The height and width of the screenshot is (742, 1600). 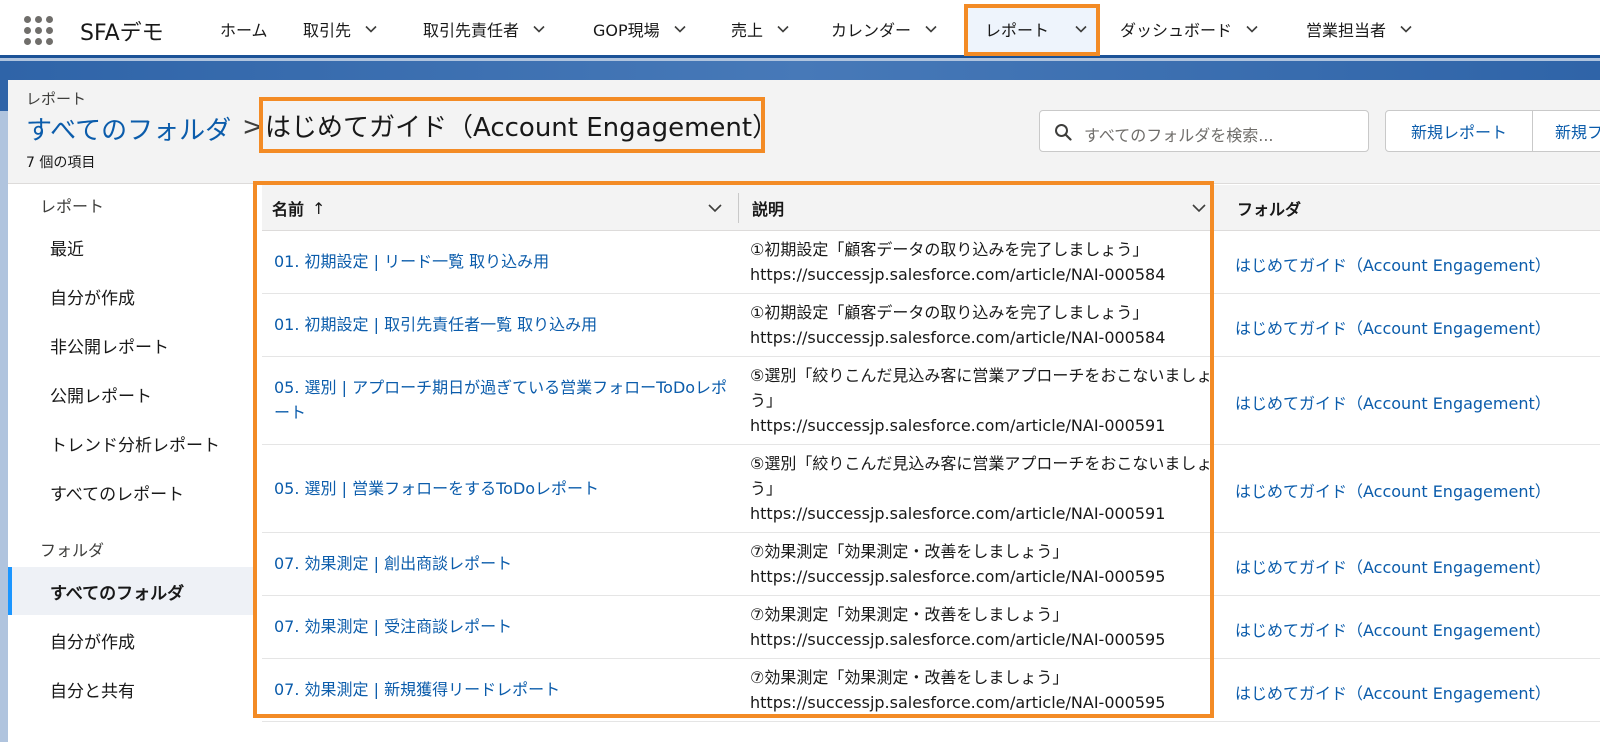 I want to click on sidebar-heading-reports: レポート, so click(x=72, y=206).